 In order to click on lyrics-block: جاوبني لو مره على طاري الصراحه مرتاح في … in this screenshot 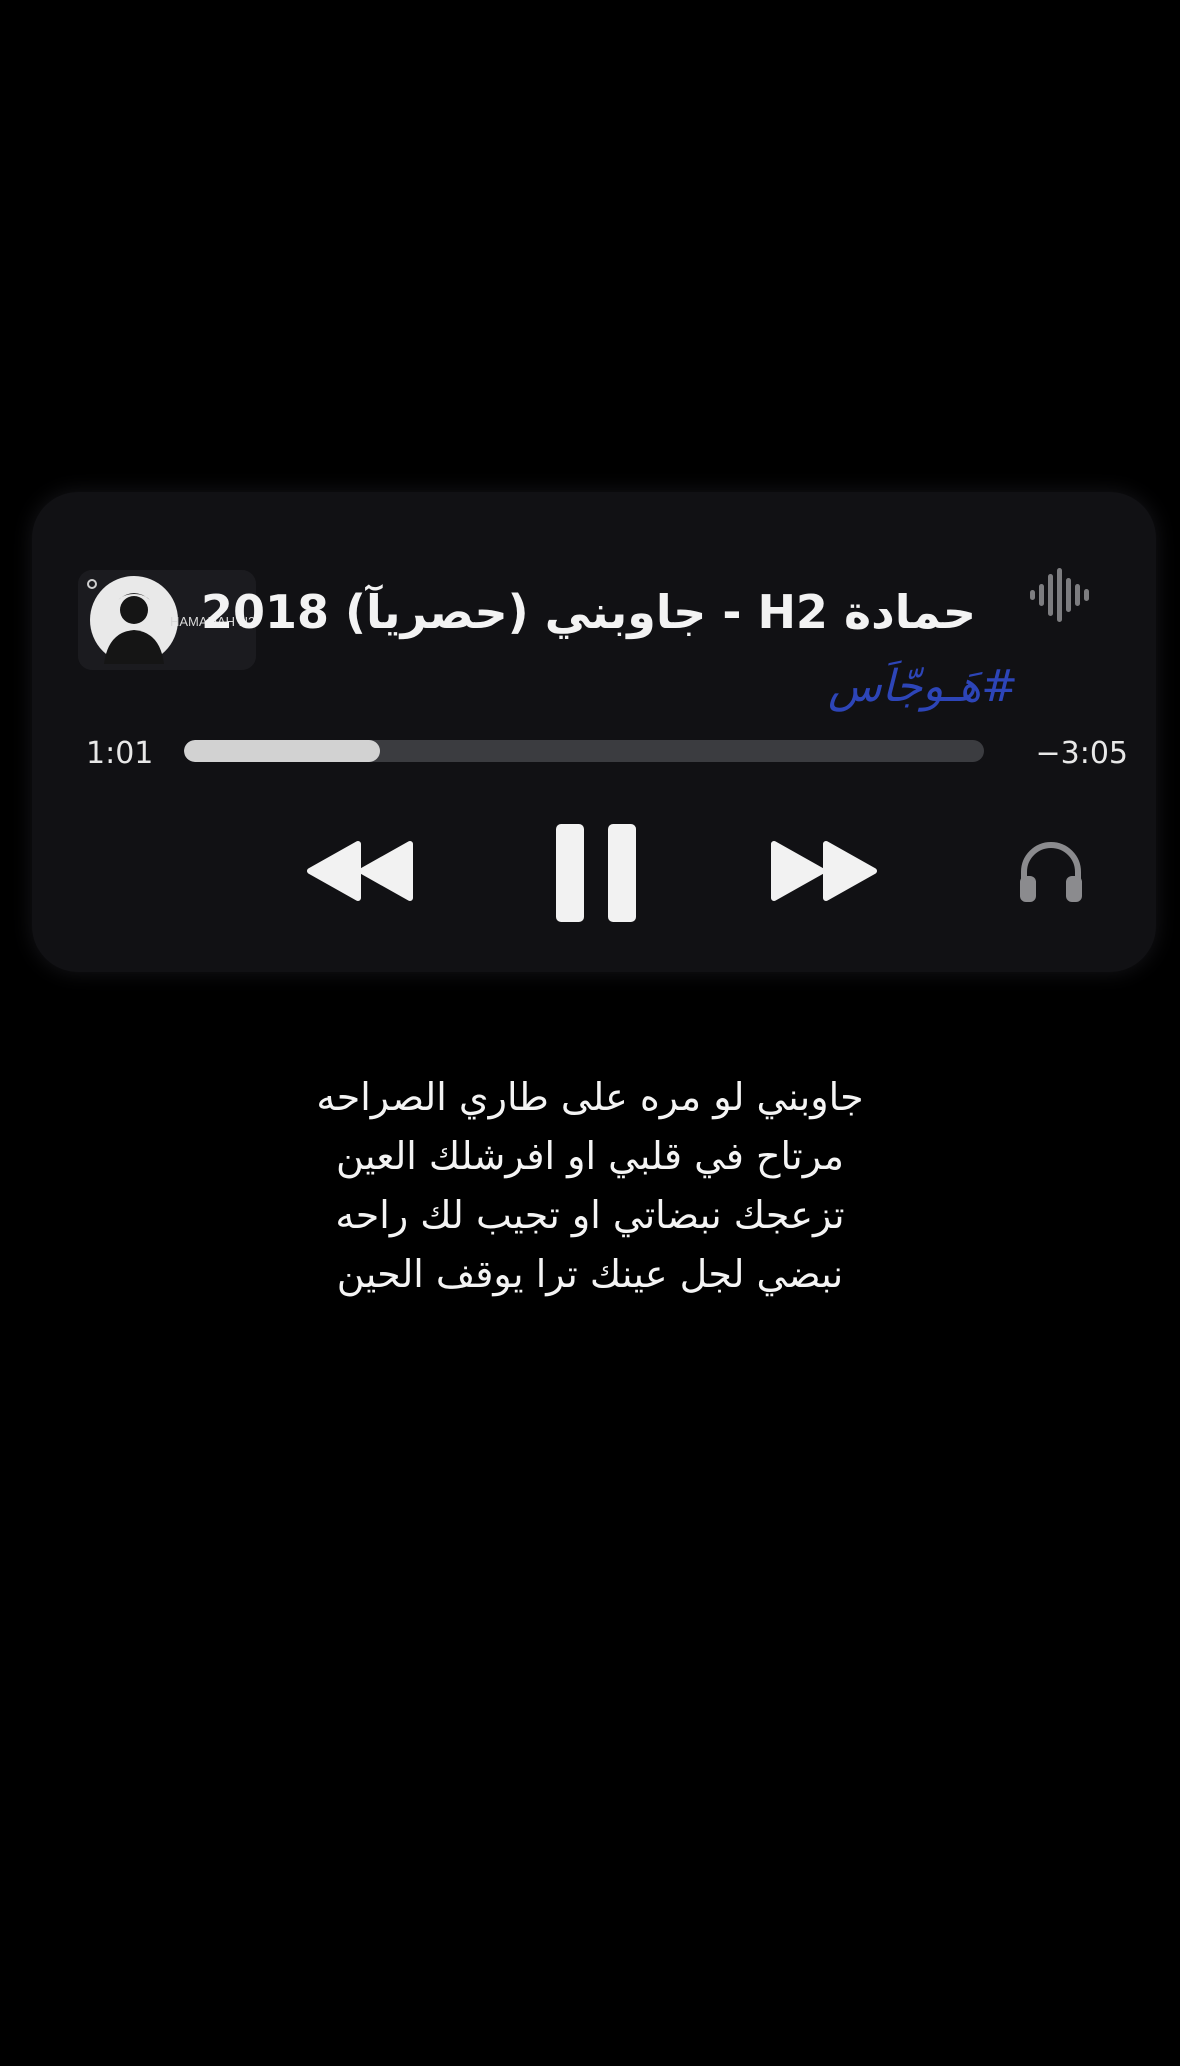, I will do `click(590, 1186)`.